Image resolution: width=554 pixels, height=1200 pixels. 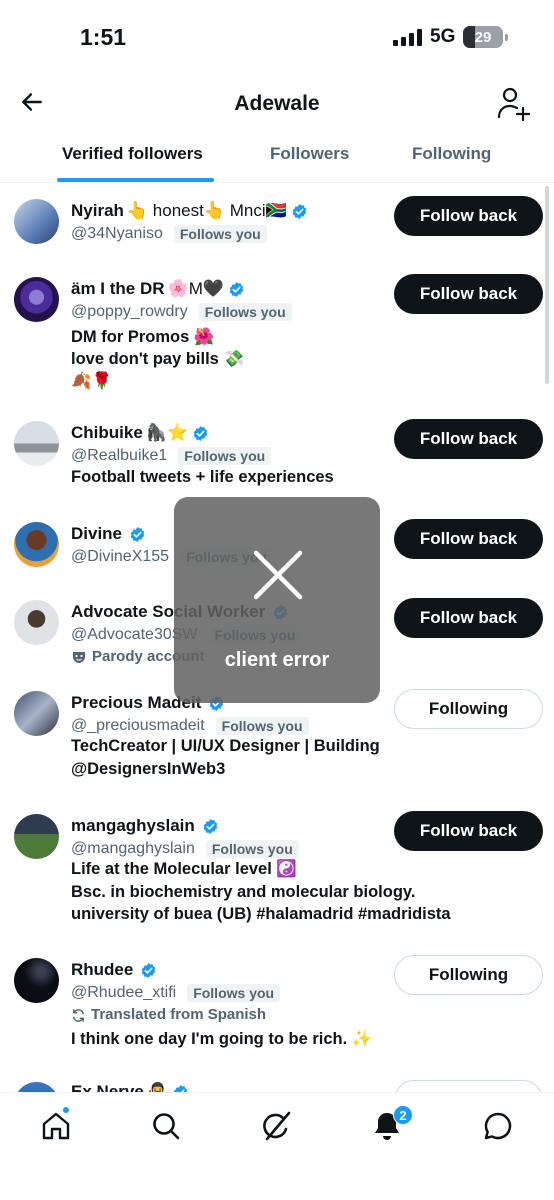 I want to click on user-bio-line: DM for Promos 🌺, so click(x=143, y=337).